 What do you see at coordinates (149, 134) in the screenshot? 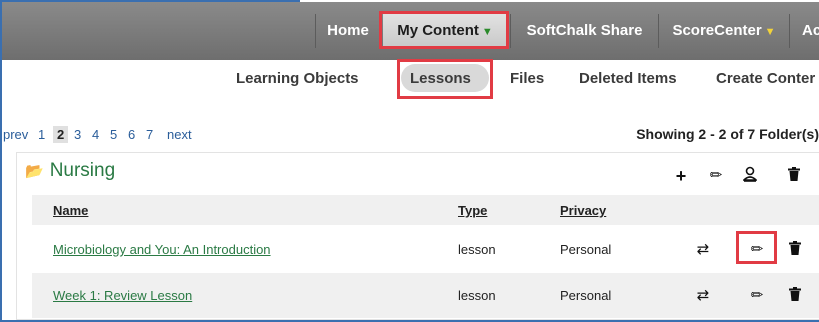
I see `pagination-page-7: 7` at bounding box center [149, 134].